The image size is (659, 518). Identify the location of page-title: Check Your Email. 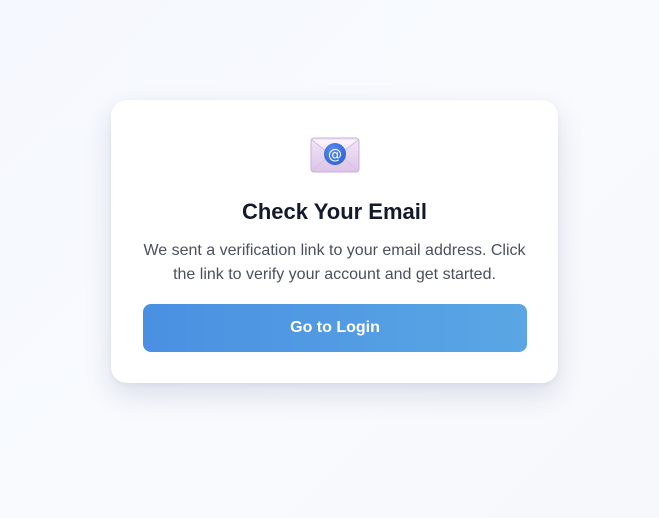
(334, 211).